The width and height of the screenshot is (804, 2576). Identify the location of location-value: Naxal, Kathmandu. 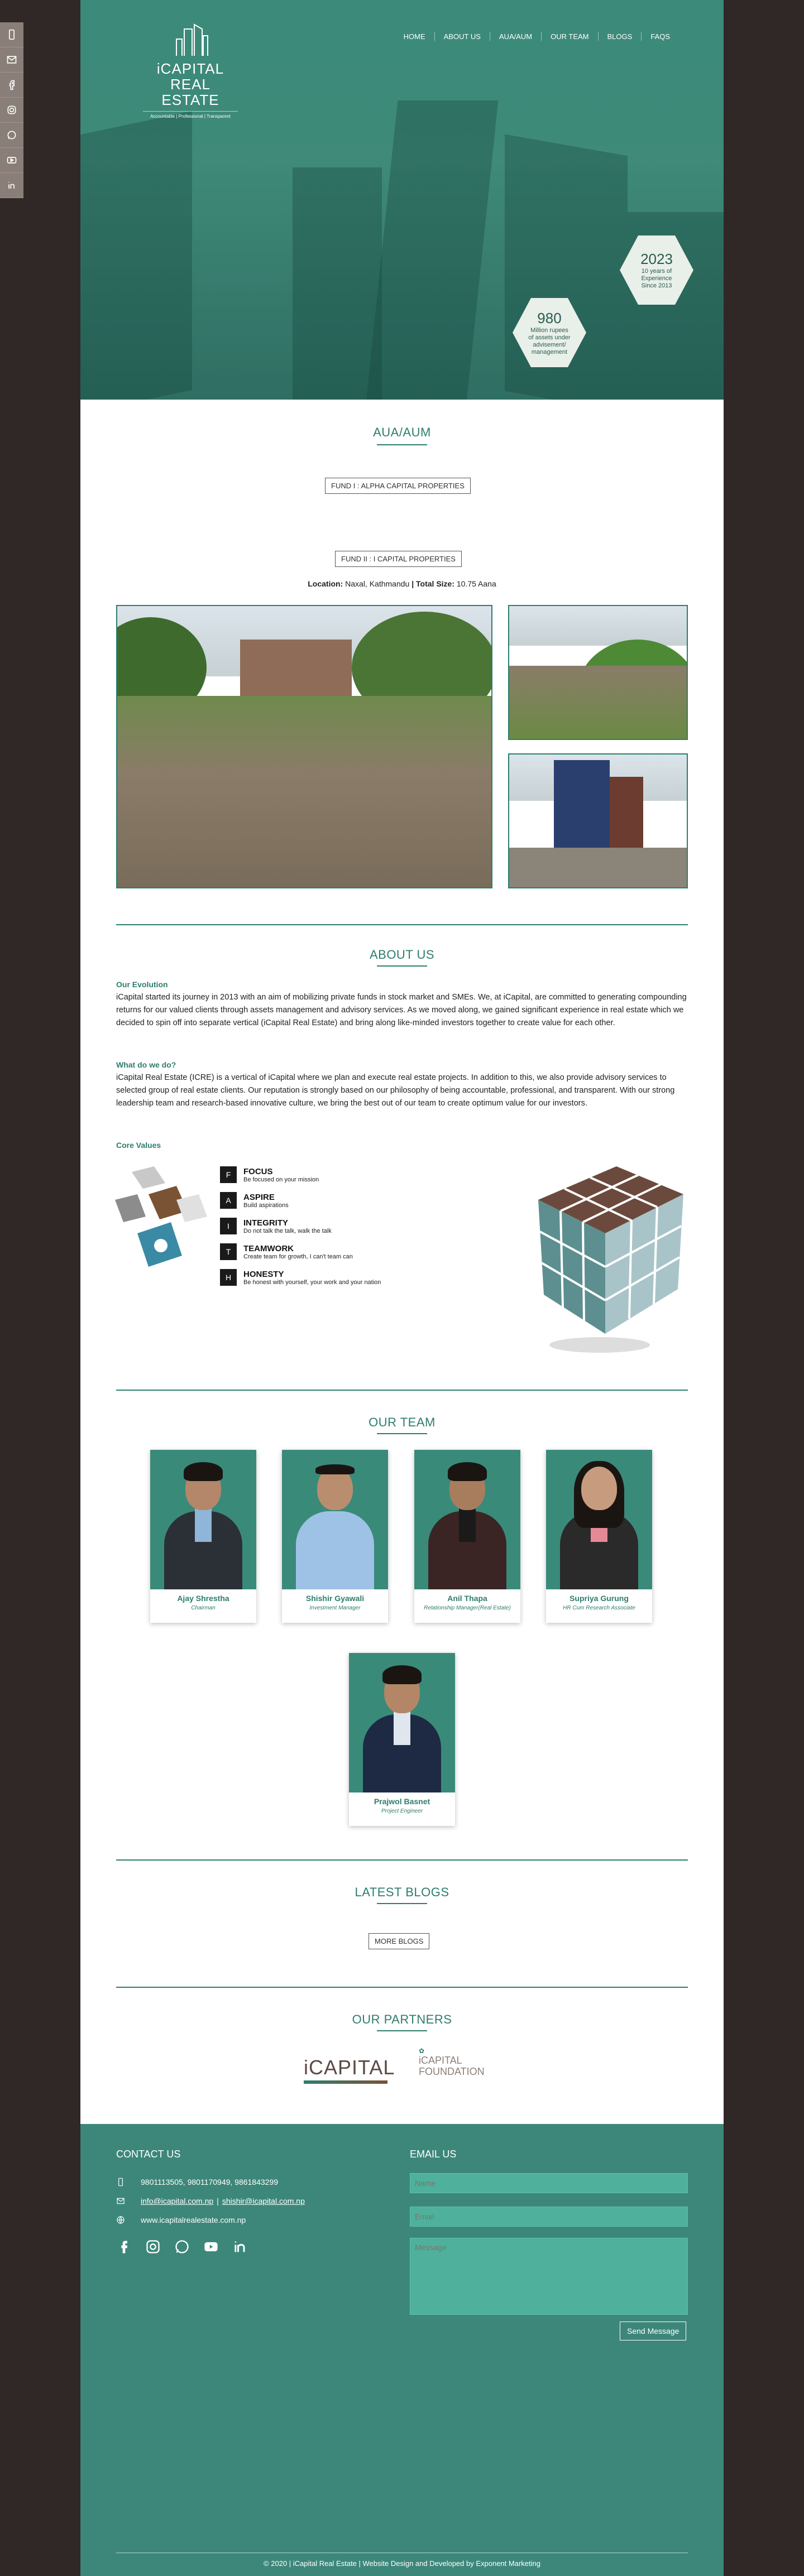
(377, 583).